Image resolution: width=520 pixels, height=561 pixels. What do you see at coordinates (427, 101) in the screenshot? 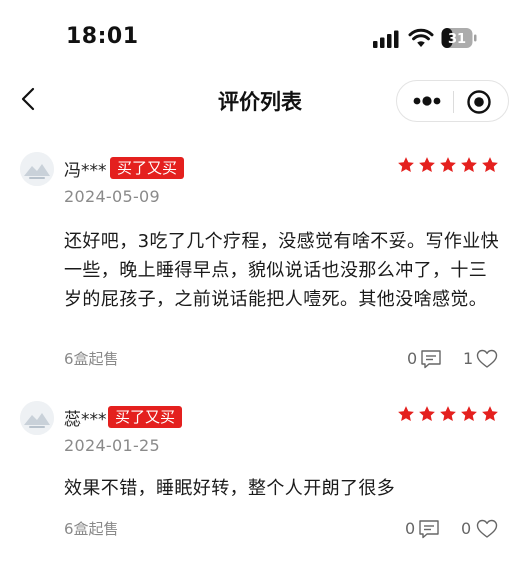
I see `more-dots-icon` at bounding box center [427, 101].